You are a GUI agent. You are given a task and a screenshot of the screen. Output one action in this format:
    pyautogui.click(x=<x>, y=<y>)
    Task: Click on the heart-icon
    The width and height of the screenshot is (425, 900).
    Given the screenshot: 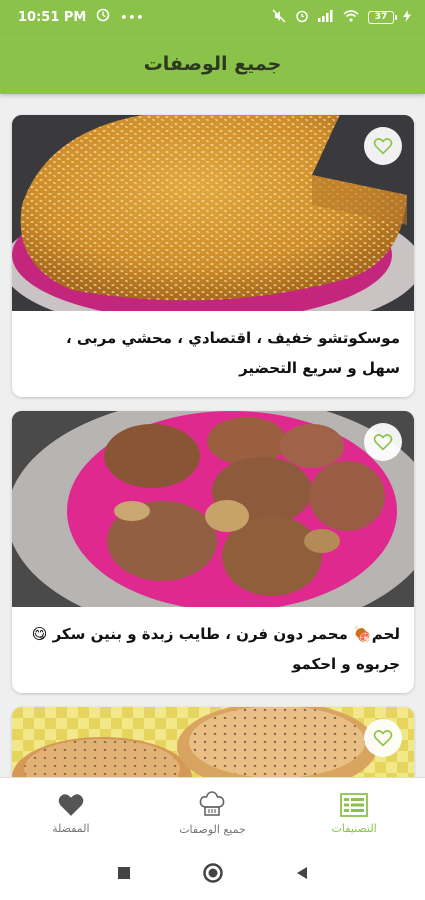 What is the action you would take?
    pyautogui.click(x=71, y=805)
    